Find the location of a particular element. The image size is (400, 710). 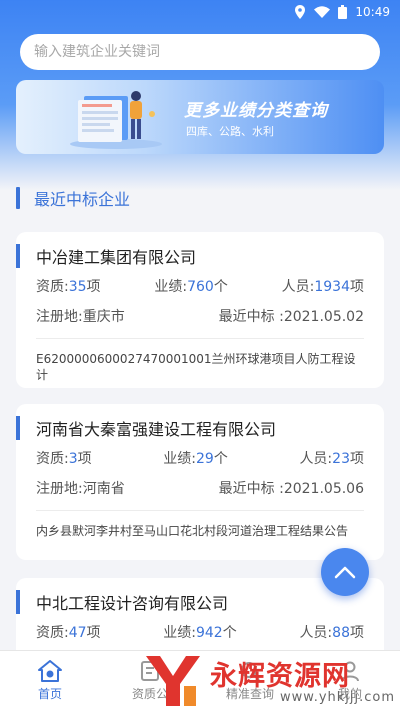

company-name: 河南省大秦富强建设工程有限公司 is located at coordinates (156, 429).